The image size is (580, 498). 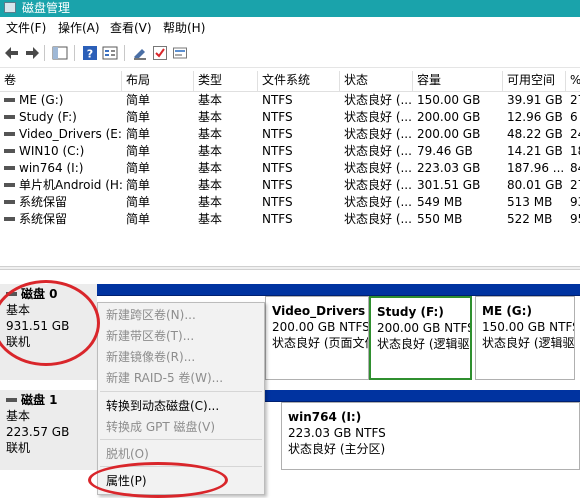 I want to click on menu-file: 文件(F), so click(x=26, y=28).